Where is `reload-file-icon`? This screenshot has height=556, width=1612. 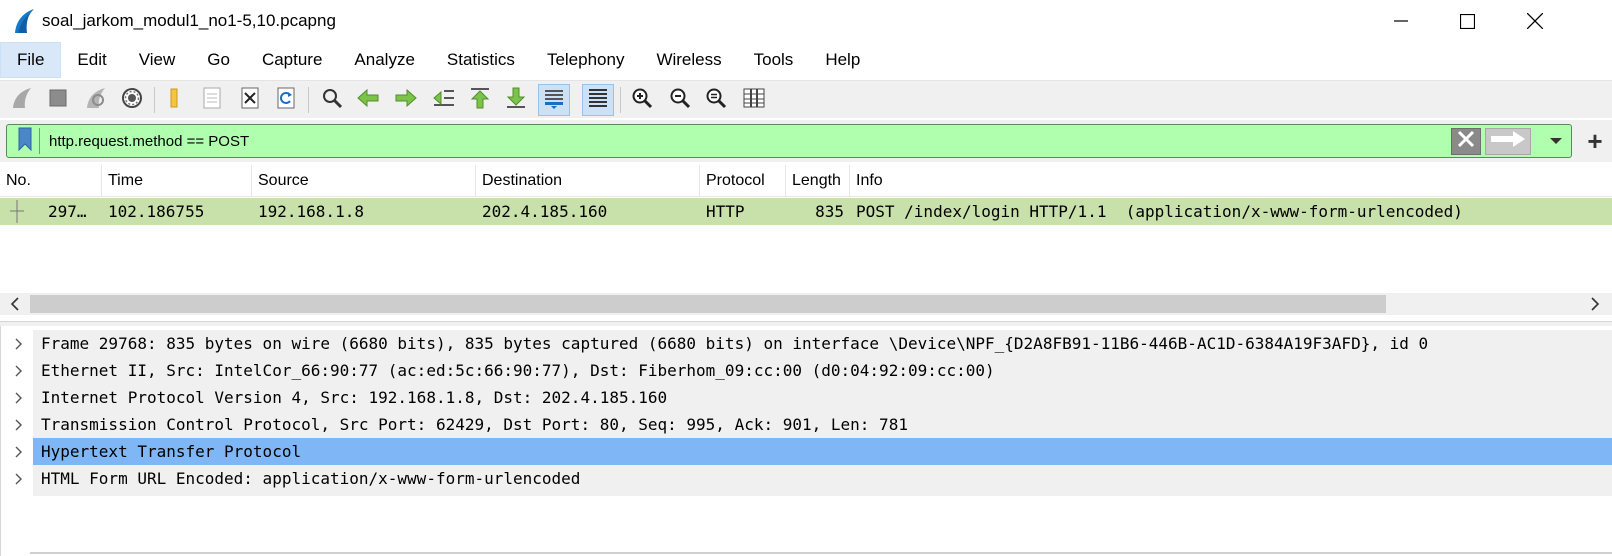 reload-file-icon is located at coordinates (286, 100).